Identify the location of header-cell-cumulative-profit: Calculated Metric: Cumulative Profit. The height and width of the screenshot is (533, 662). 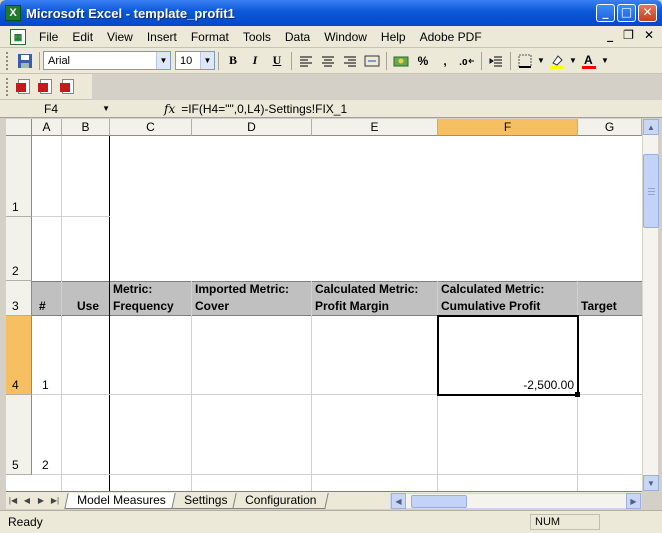
(491, 298).